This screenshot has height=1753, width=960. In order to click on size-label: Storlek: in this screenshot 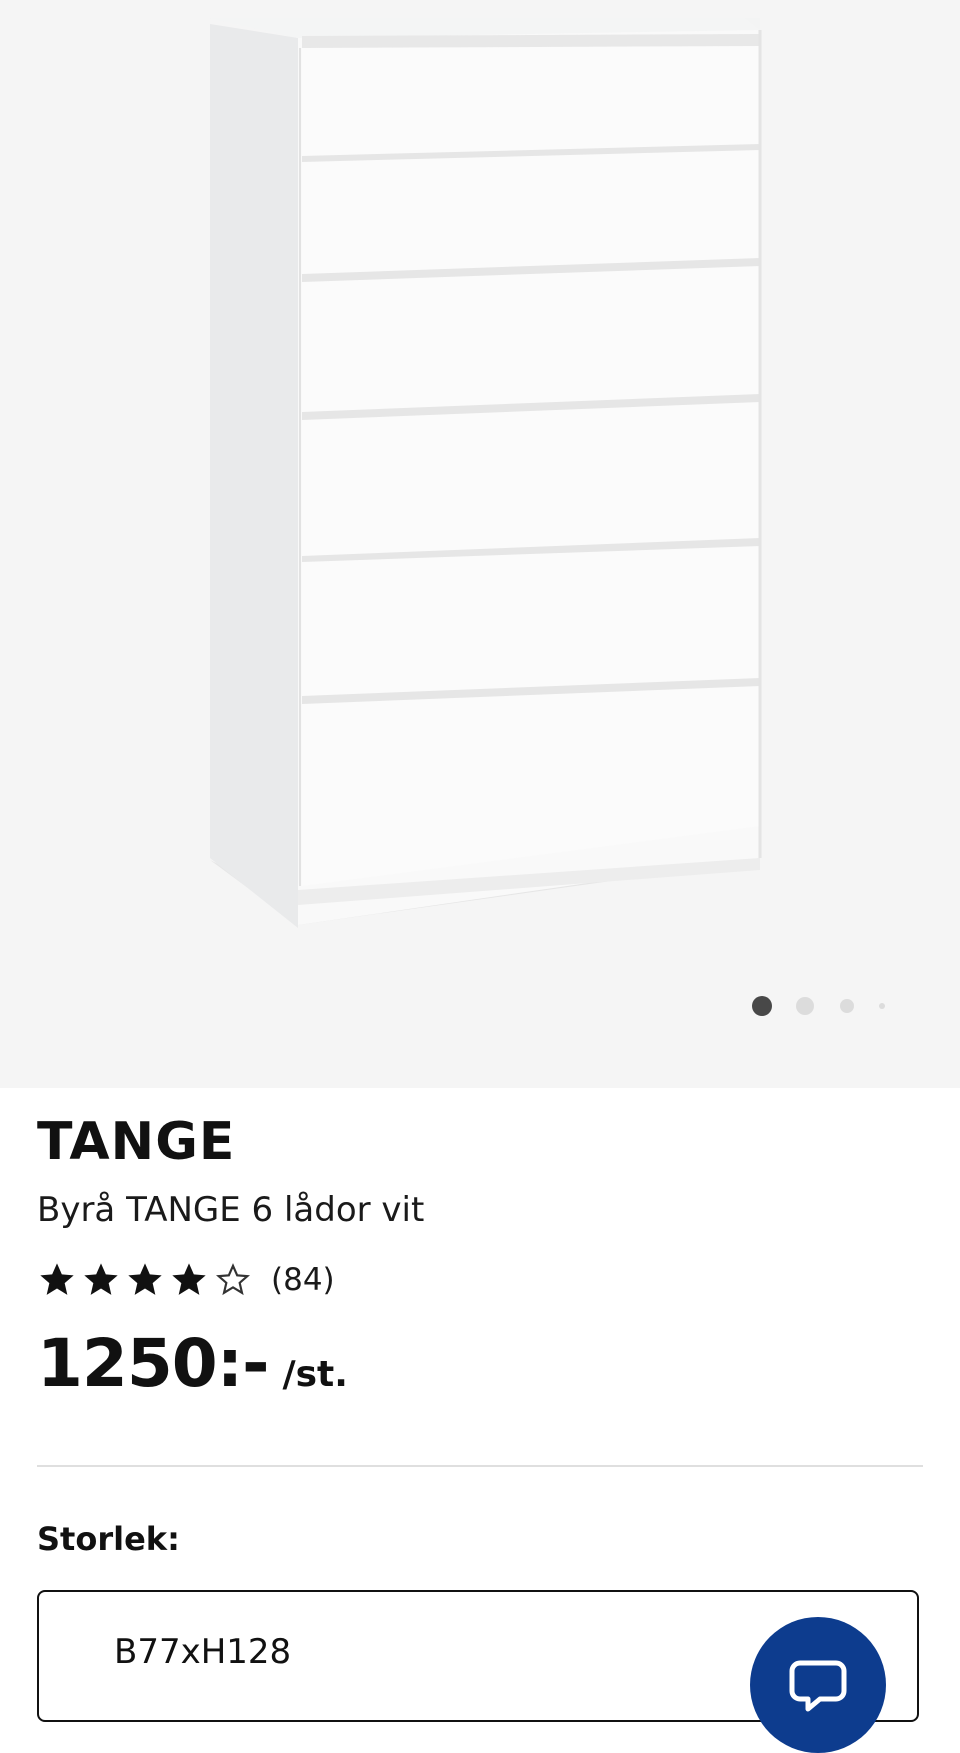, I will do `click(108, 1539)`.